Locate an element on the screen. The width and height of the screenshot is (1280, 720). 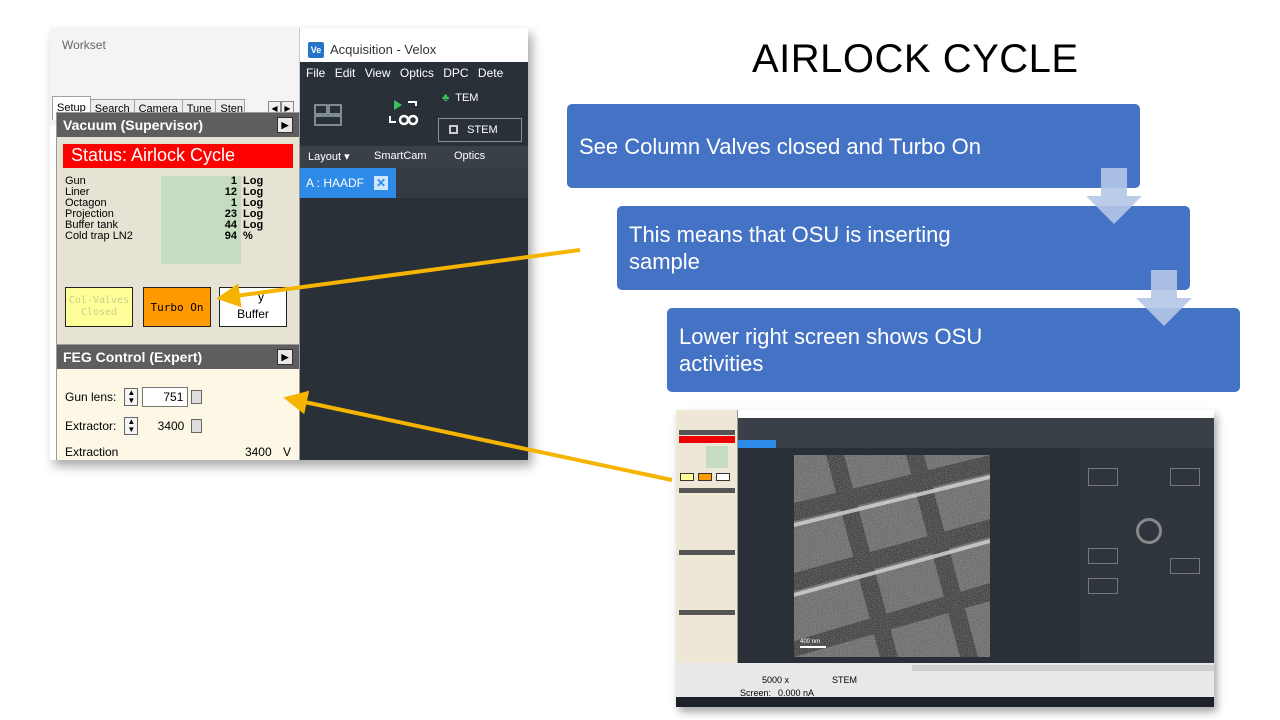
thumb-col-valves-button is located at coordinates (687, 477).